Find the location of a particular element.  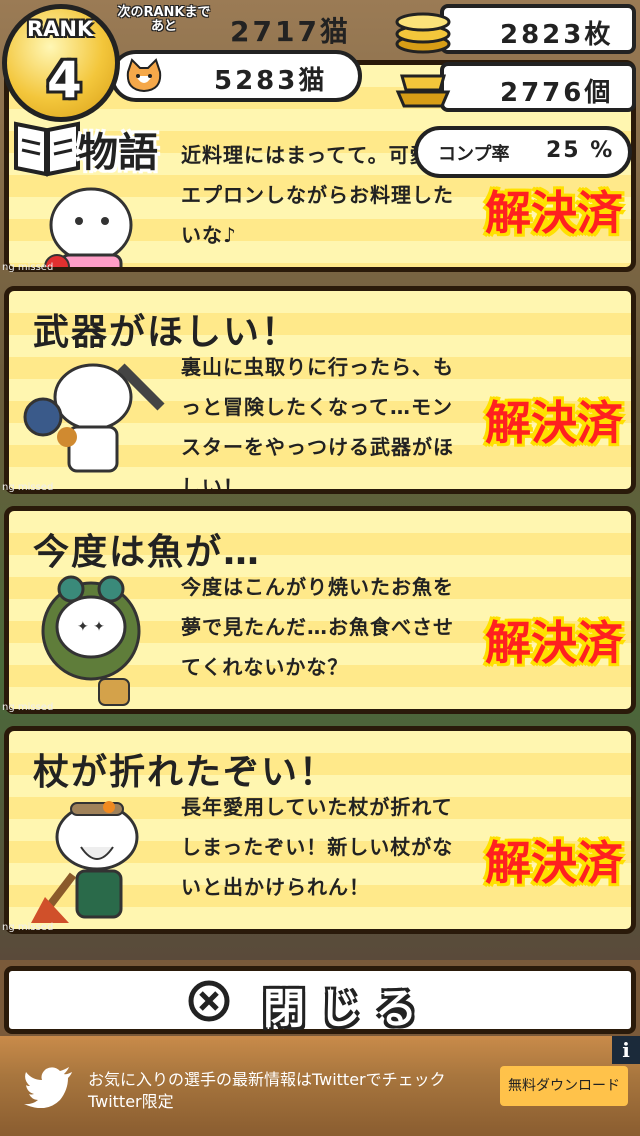

book-icon is located at coordinates (47, 149).